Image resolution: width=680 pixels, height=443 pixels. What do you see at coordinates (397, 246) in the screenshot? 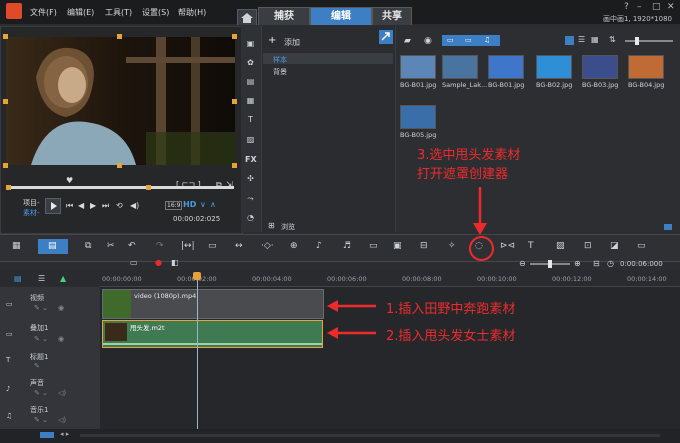
I see `multi-camera-icon: ▣` at bounding box center [397, 246].